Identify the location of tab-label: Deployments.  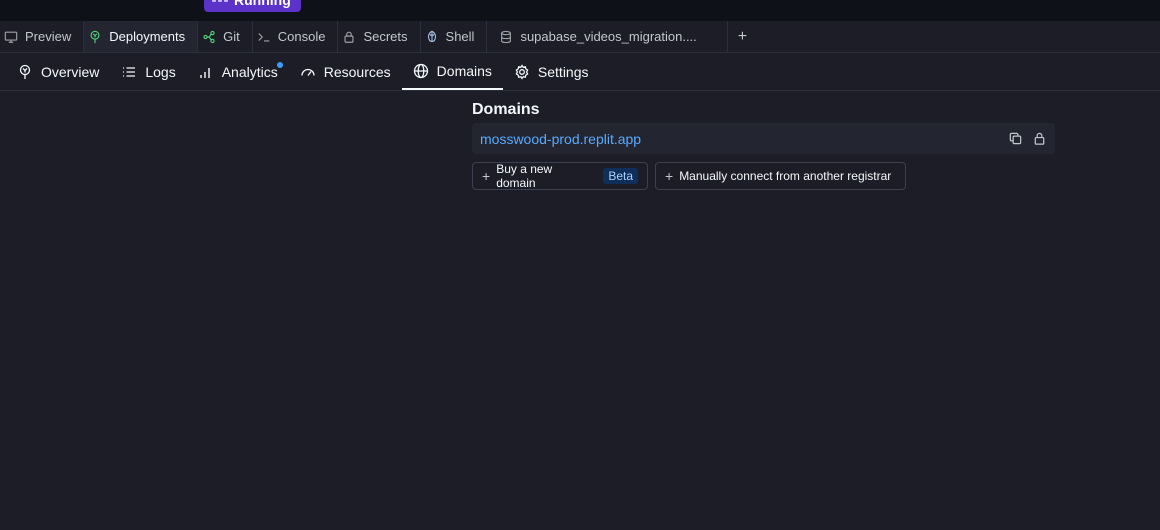
(147, 36).